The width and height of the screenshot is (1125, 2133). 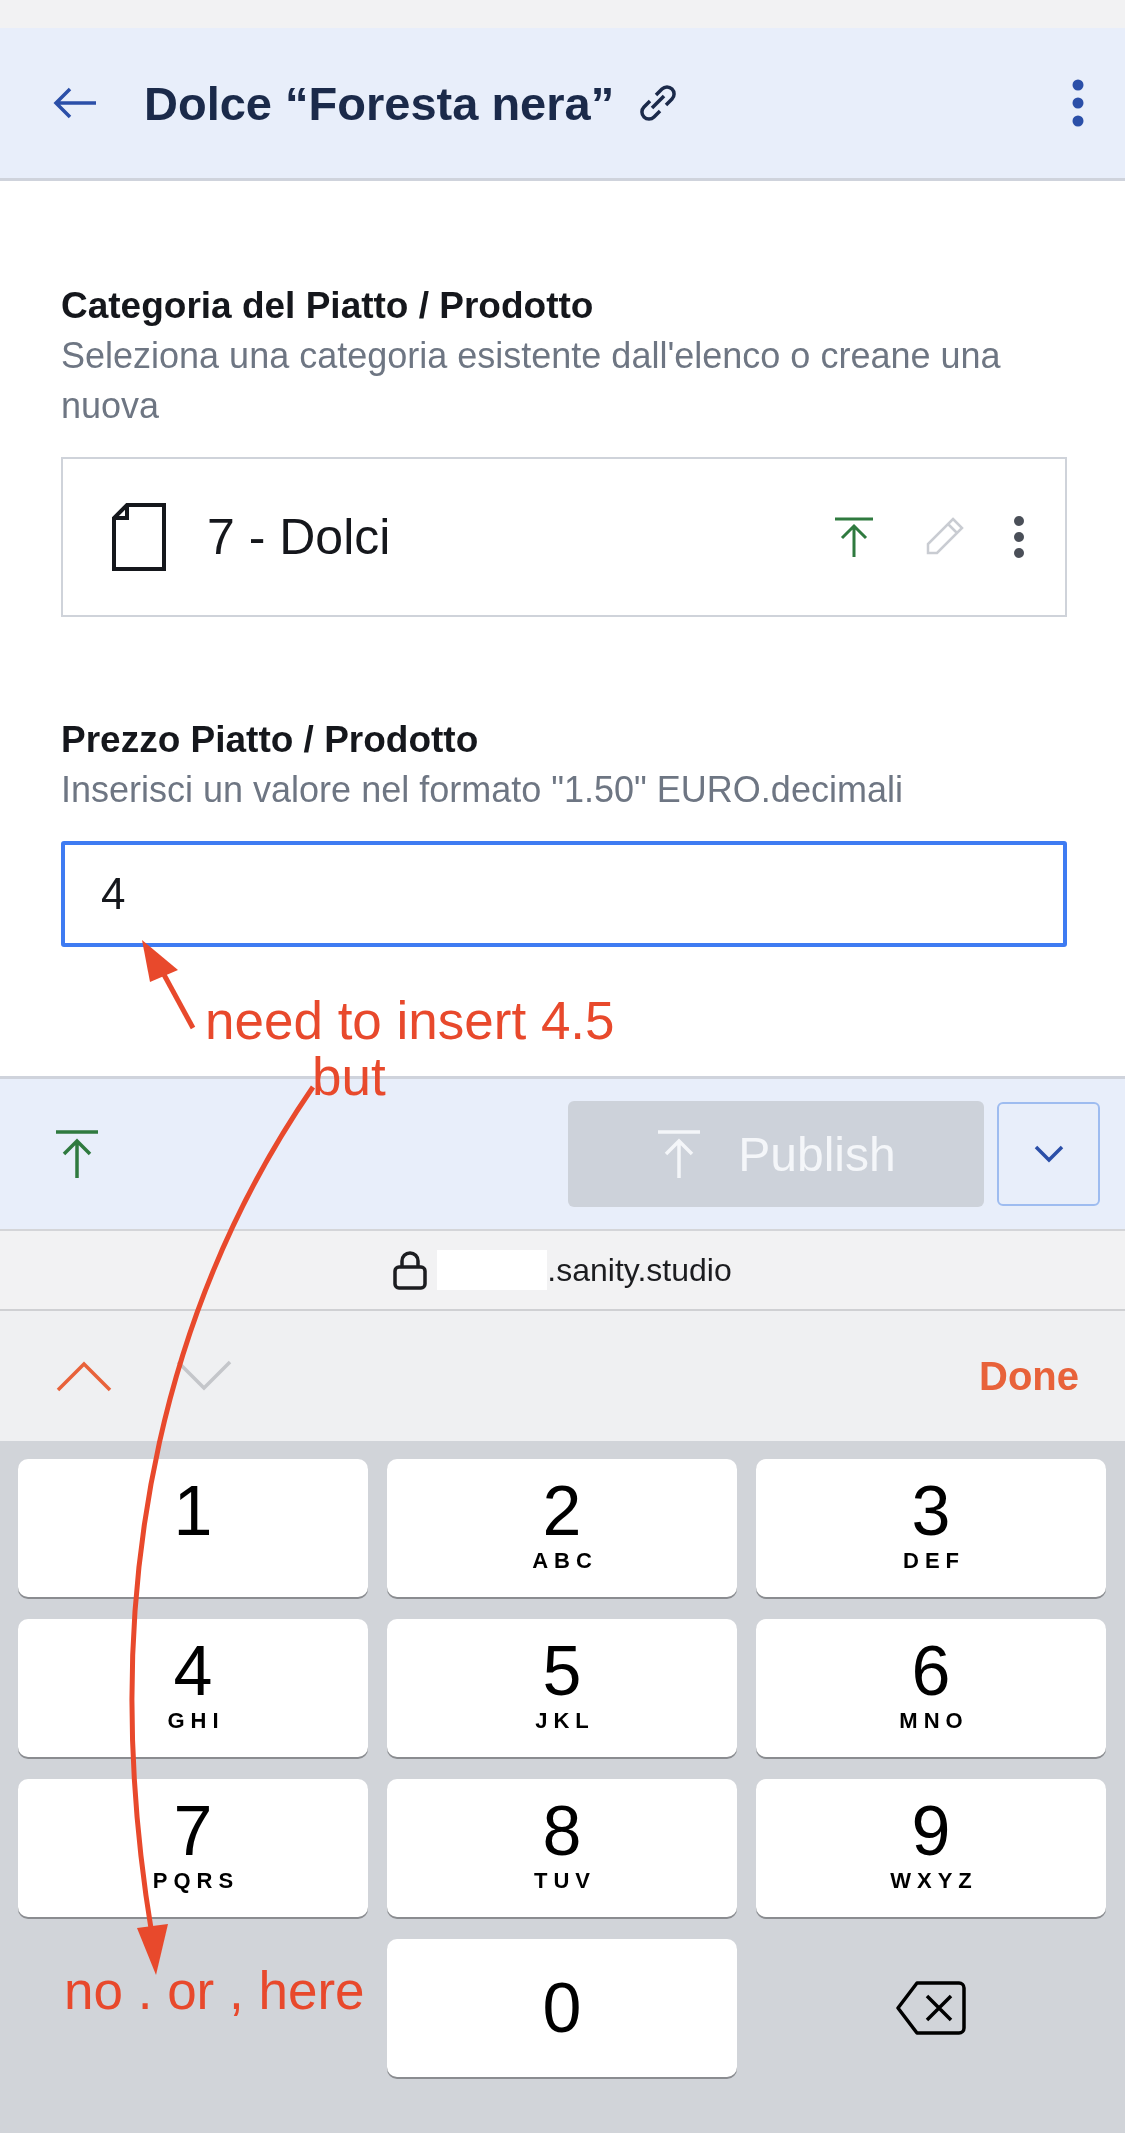 What do you see at coordinates (562, 1688) in the screenshot?
I see `keypad-key: 5 JKL` at bounding box center [562, 1688].